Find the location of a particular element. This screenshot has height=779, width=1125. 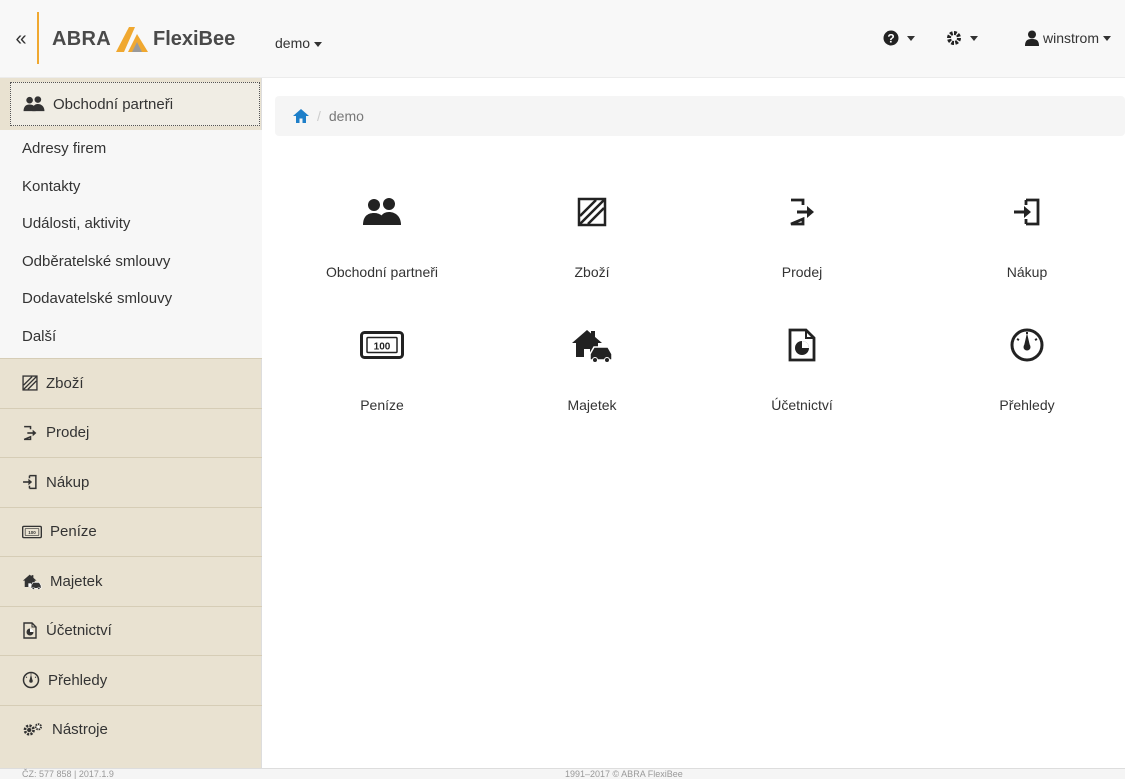

submenu-item-adresy-firem: Adresy firem is located at coordinates (131, 149).